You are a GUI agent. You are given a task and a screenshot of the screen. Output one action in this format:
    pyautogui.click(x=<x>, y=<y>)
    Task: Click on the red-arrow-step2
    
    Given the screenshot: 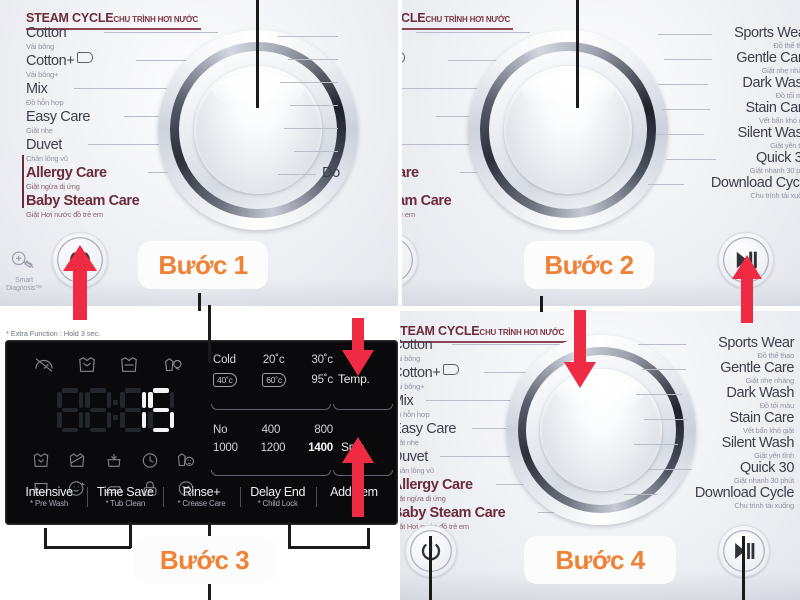 What is the action you would take?
    pyautogui.click(x=747, y=289)
    